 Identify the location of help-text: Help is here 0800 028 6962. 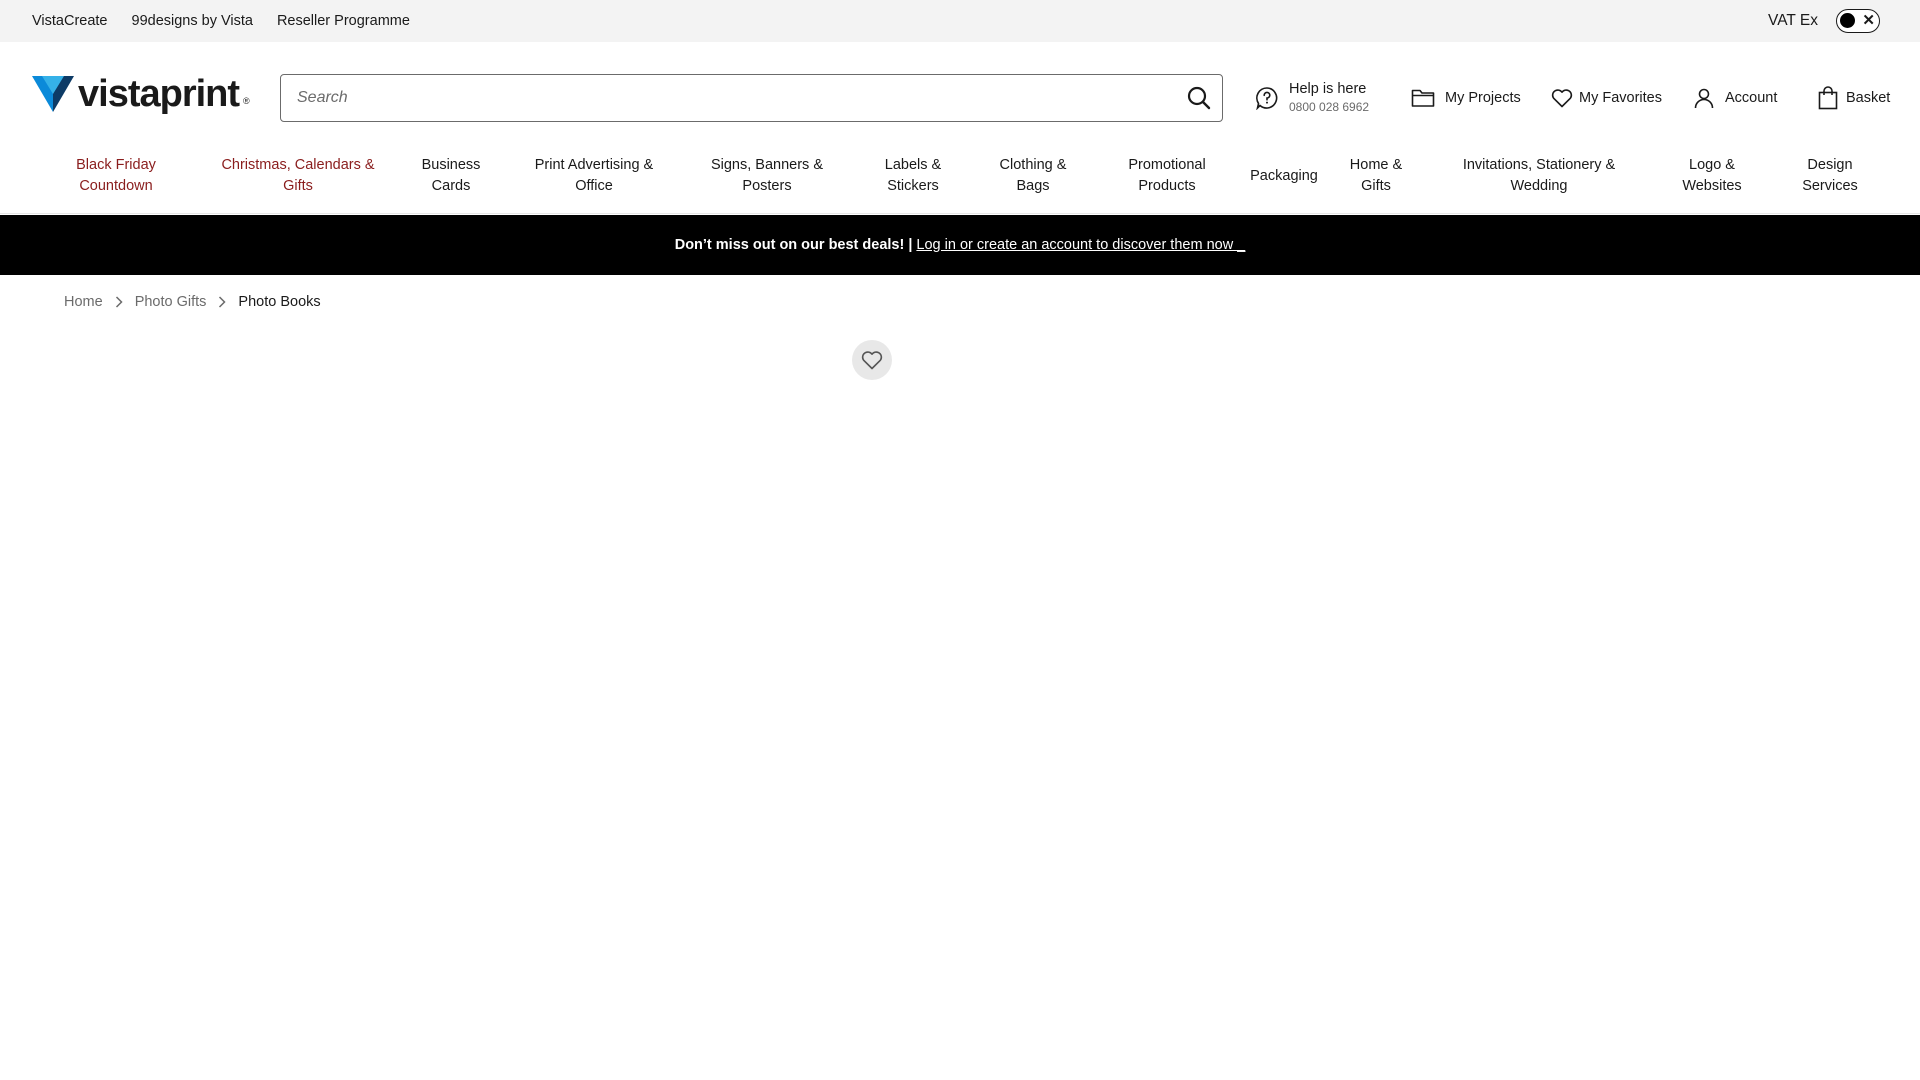
(1329, 98).